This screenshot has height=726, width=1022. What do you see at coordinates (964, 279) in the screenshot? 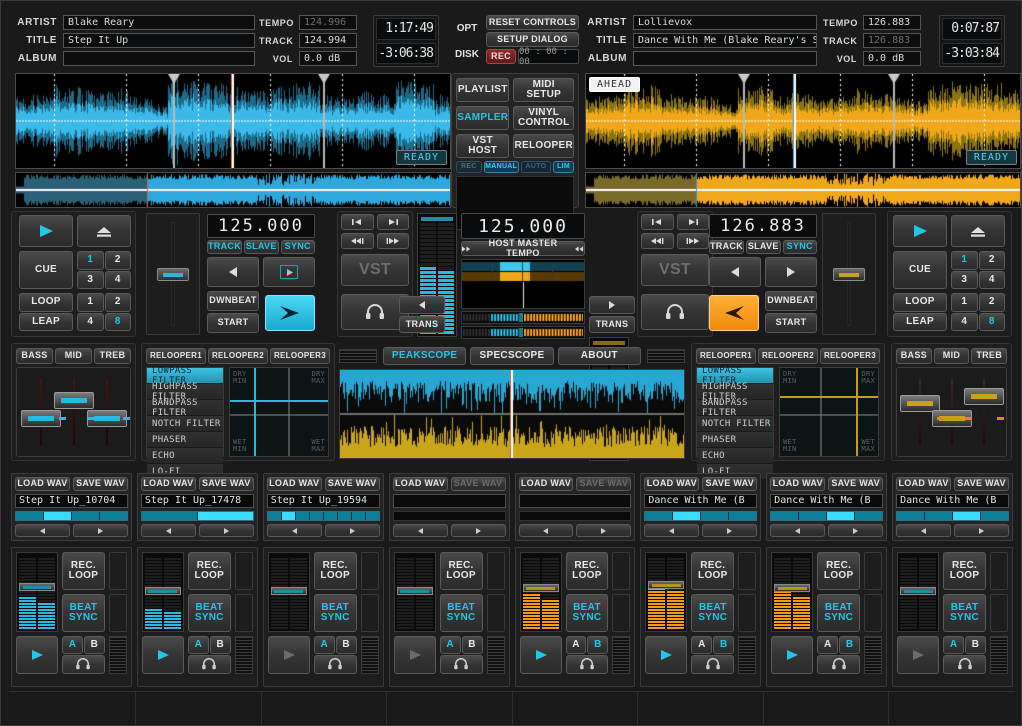
I see `right-hotcue-3: 3` at bounding box center [964, 279].